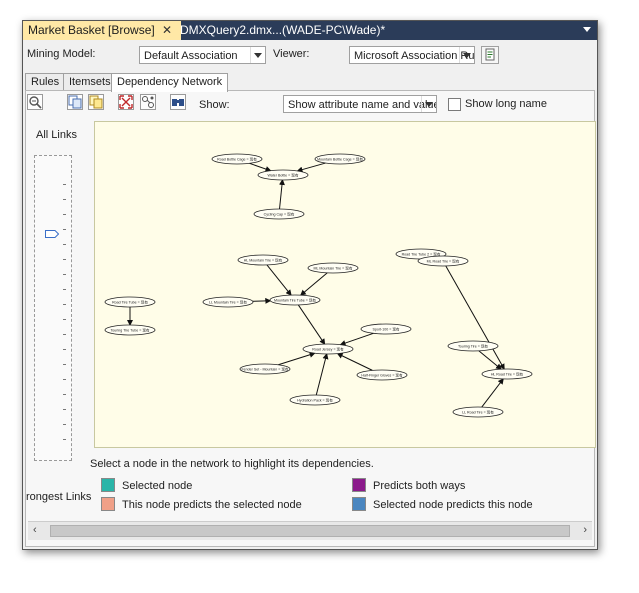  What do you see at coordinates (53, 308) in the screenshot?
I see `link-strength-slider` at bounding box center [53, 308].